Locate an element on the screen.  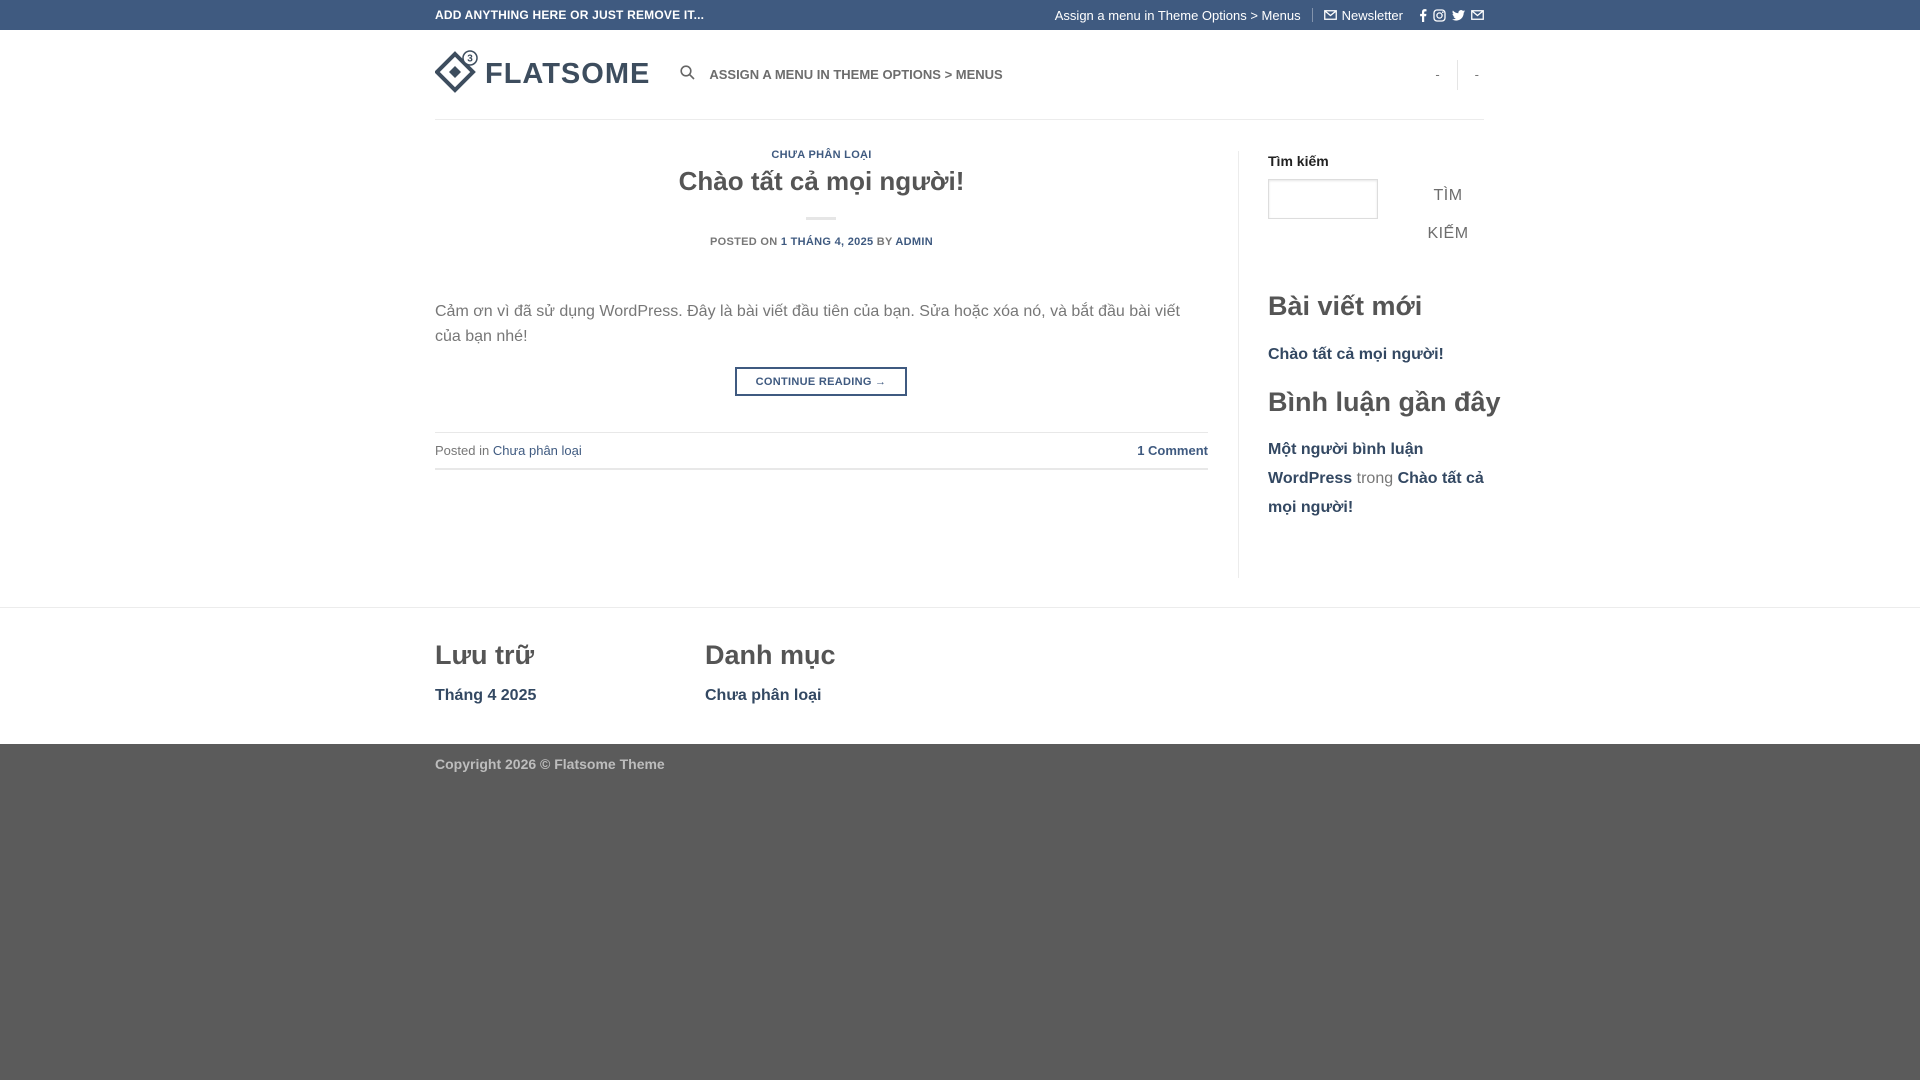
mail-icon is located at coordinates (1477, 15).